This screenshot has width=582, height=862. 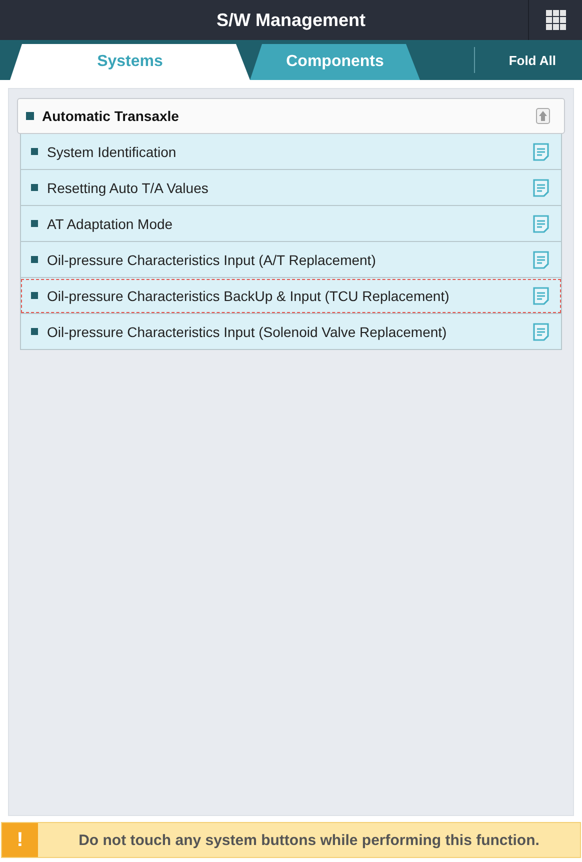 What do you see at coordinates (309, 840) in the screenshot?
I see `warning-text: Do not touch any system buttons while performing this function.` at bounding box center [309, 840].